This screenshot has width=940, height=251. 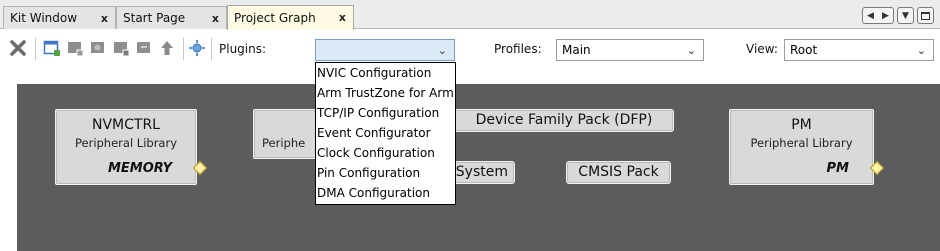 I want to click on component-subtitle: Periphe, so click(x=284, y=143).